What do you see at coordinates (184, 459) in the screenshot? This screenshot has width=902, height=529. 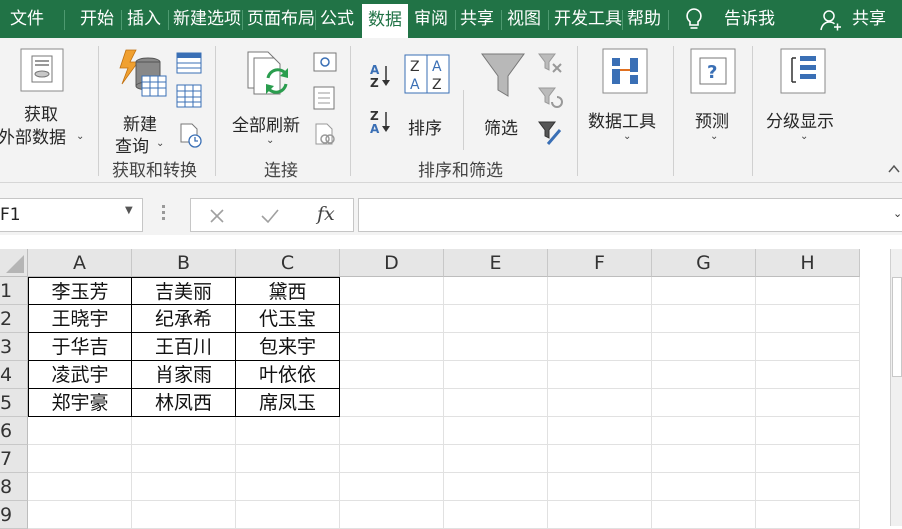 I see `cell-B7` at bounding box center [184, 459].